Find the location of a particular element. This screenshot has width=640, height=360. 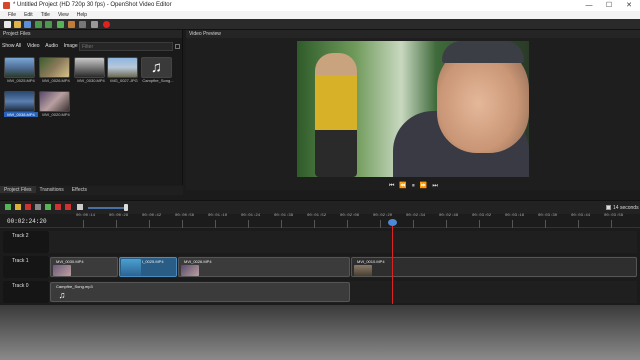

filter-audio: Audio is located at coordinates (51, 46).